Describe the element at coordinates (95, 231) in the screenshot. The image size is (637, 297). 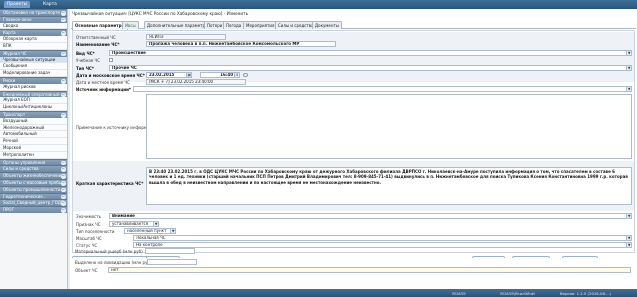
I see `locality-label: Тип поселенности` at that location.